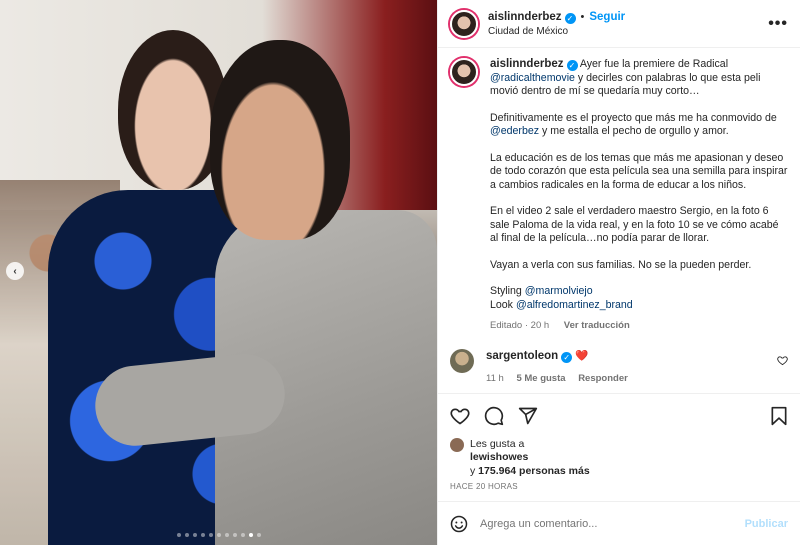 The width and height of the screenshot is (800, 545). Describe the element at coordinates (497, 443) in the screenshot. I see `likes-prefix: Les gusta a` at that location.